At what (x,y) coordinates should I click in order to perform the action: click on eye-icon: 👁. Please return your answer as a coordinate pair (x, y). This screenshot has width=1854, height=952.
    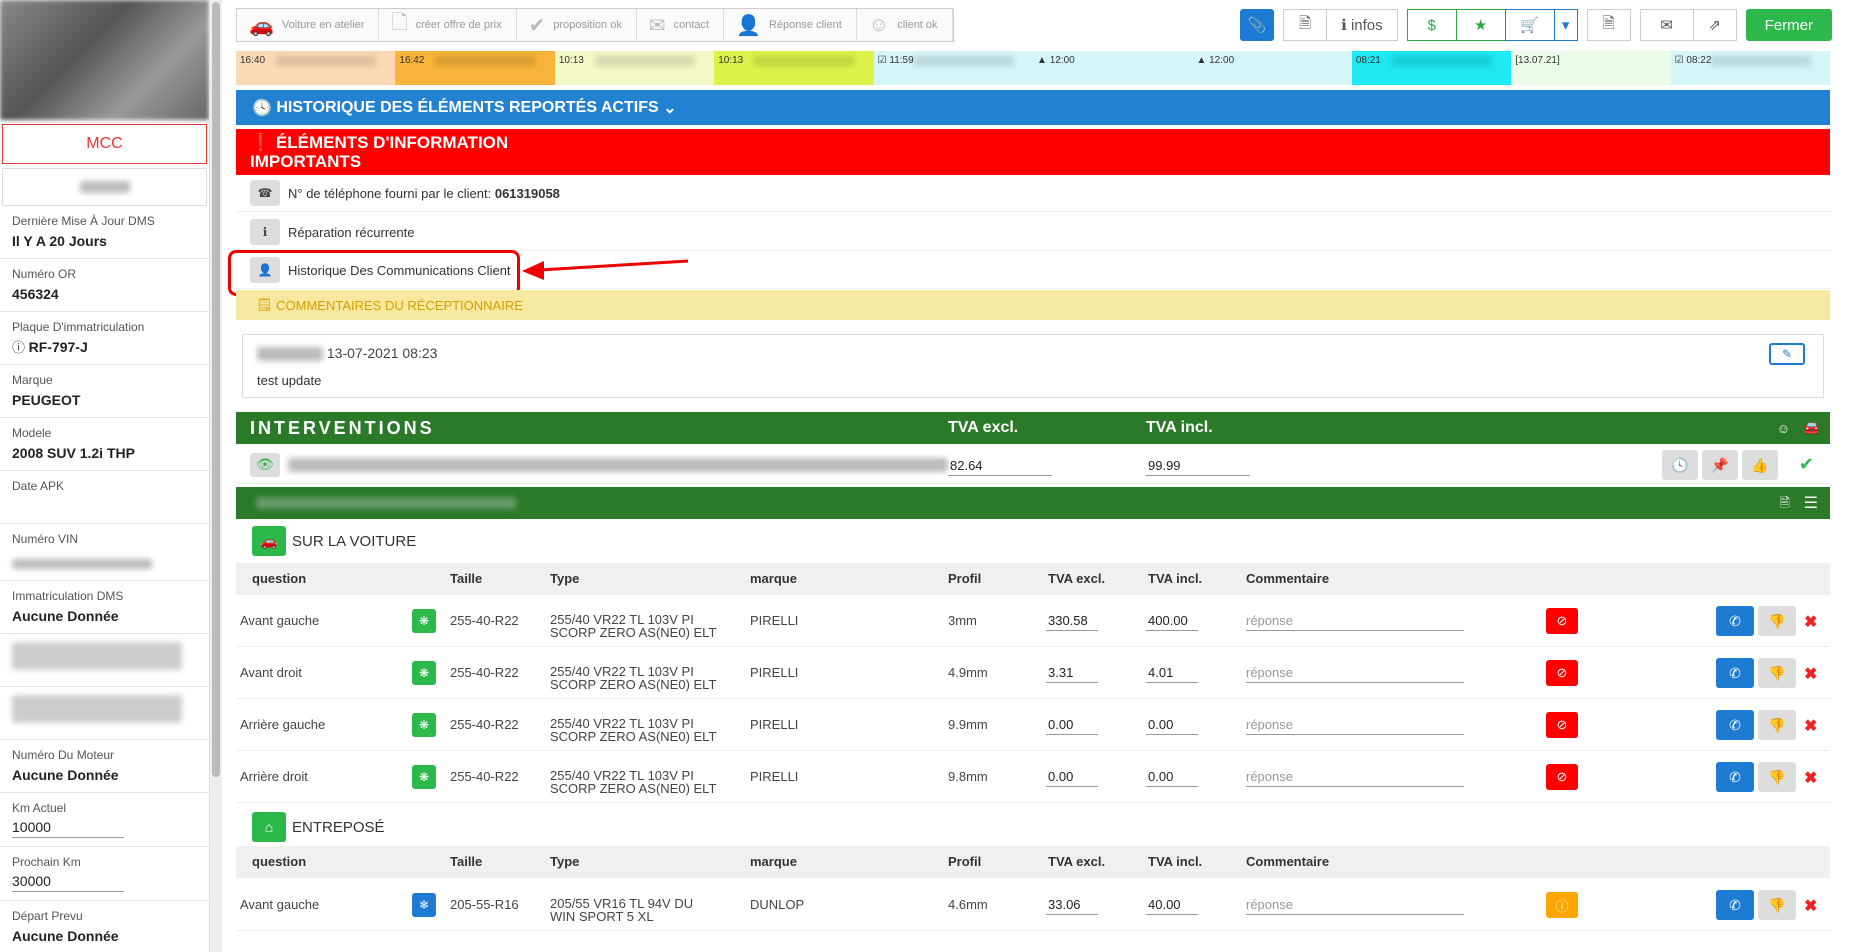
    Looking at the image, I should click on (265, 464).